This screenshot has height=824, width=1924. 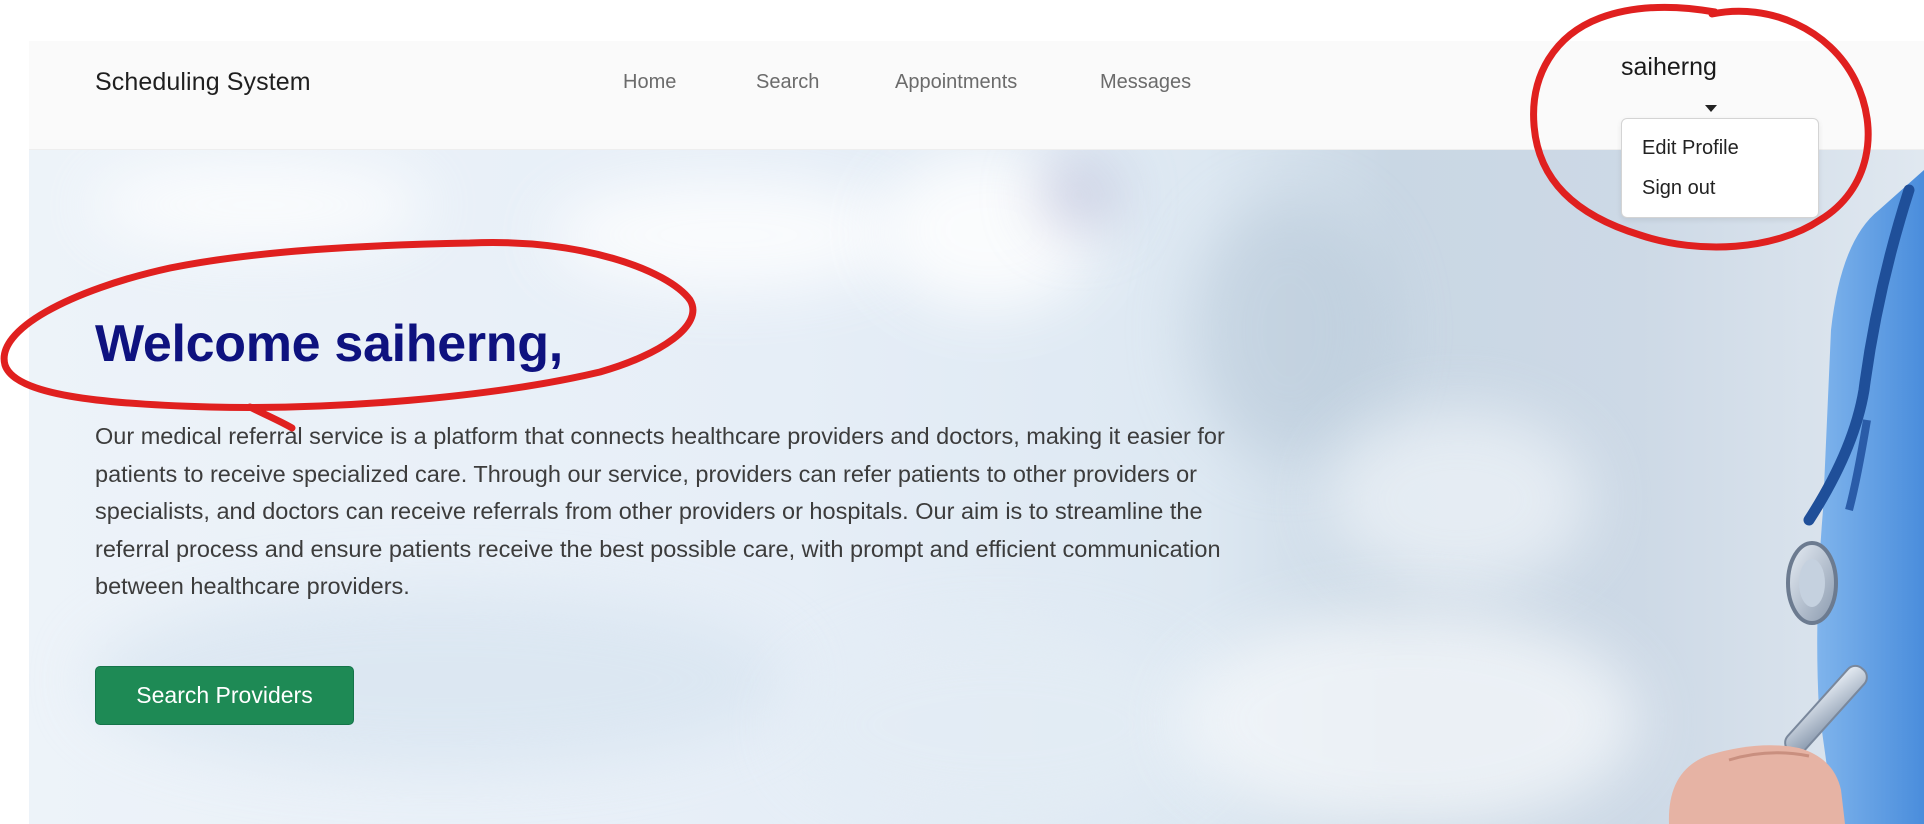 What do you see at coordinates (1145, 82) in the screenshot?
I see `nav-link-messages: Messages` at bounding box center [1145, 82].